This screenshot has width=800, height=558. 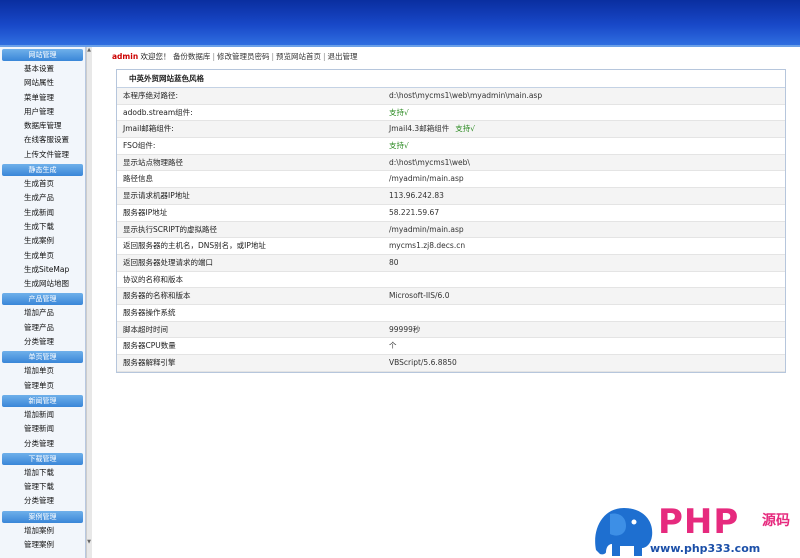 I want to click on table-row: 服务器操作系统, so click(x=451, y=313).